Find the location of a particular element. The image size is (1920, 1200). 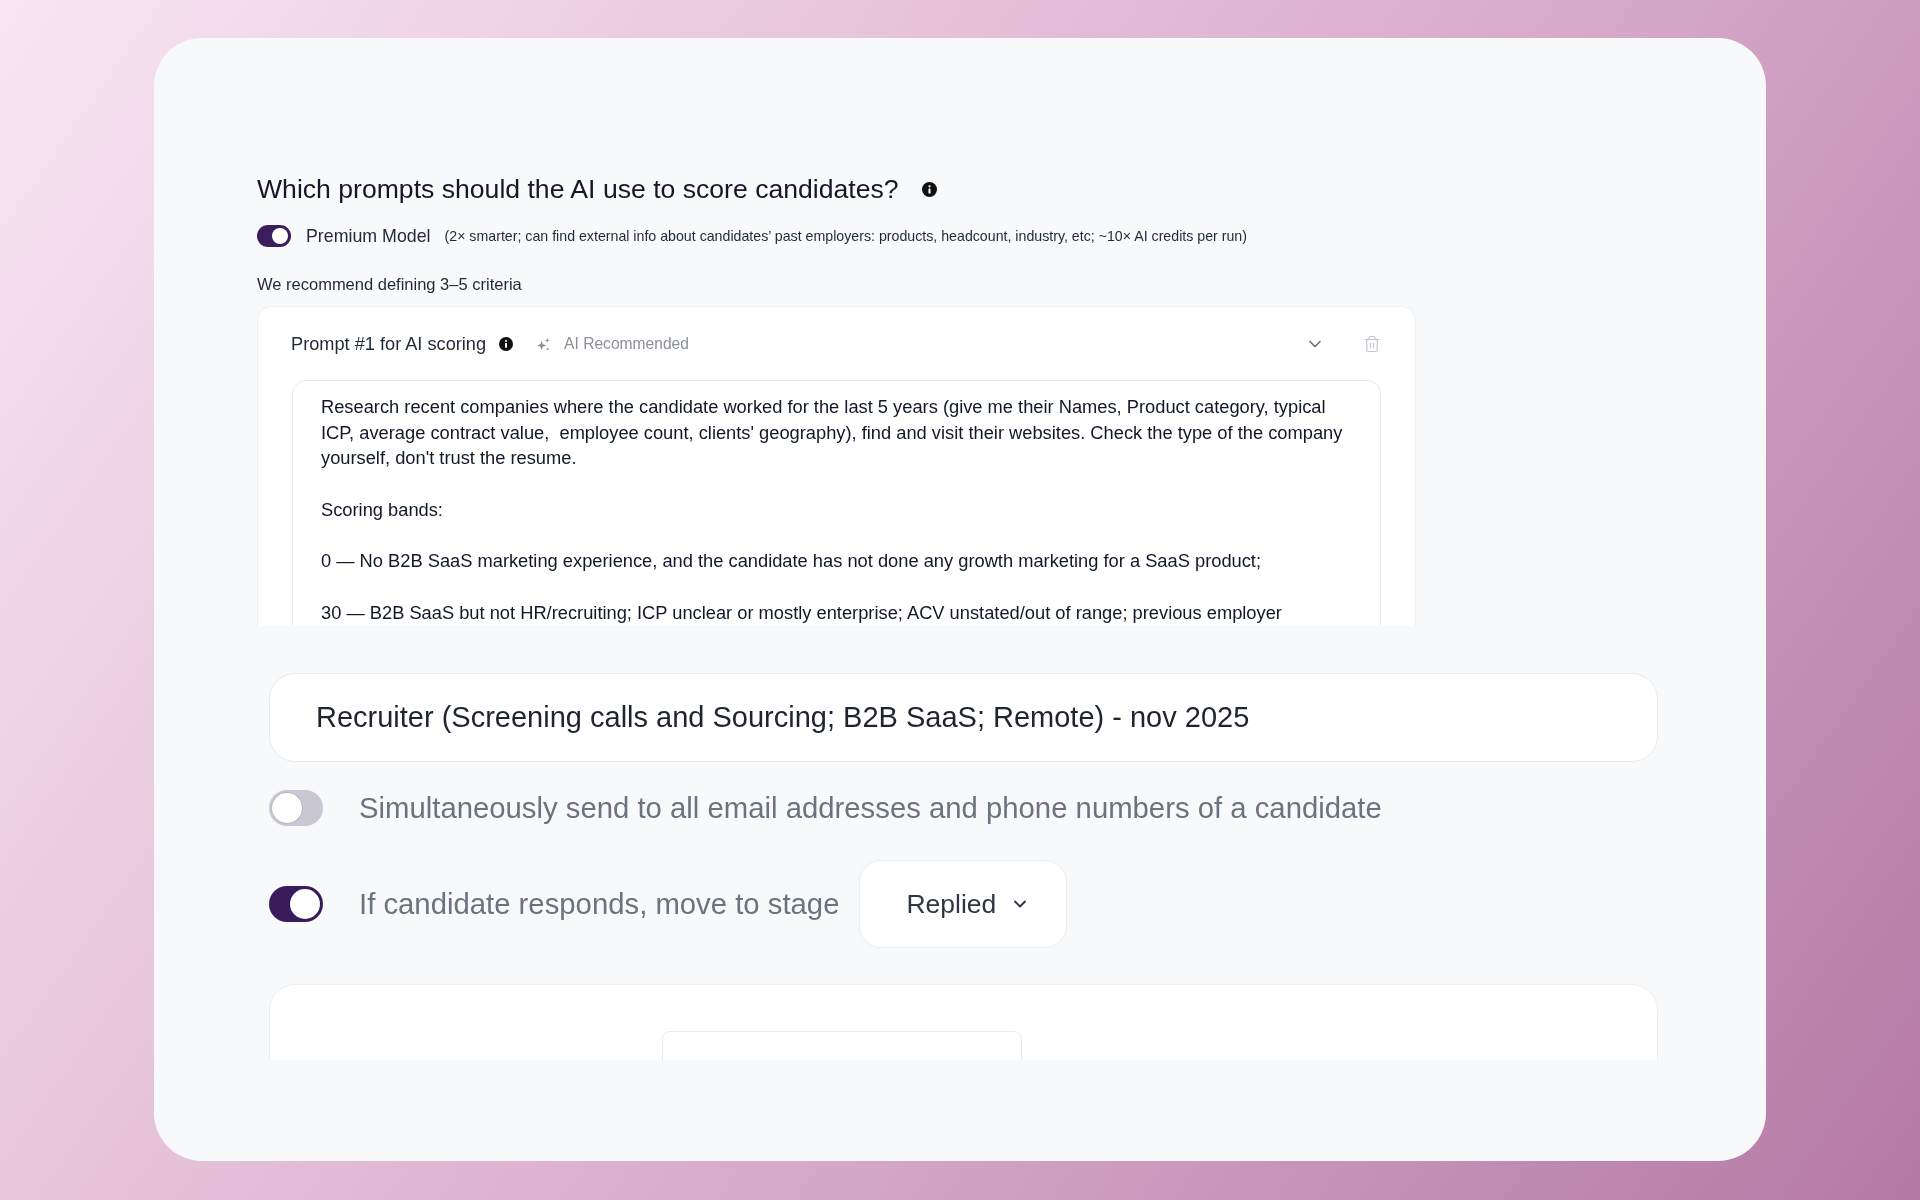

toggle-label: Premium Model is located at coordinates (368, 236).